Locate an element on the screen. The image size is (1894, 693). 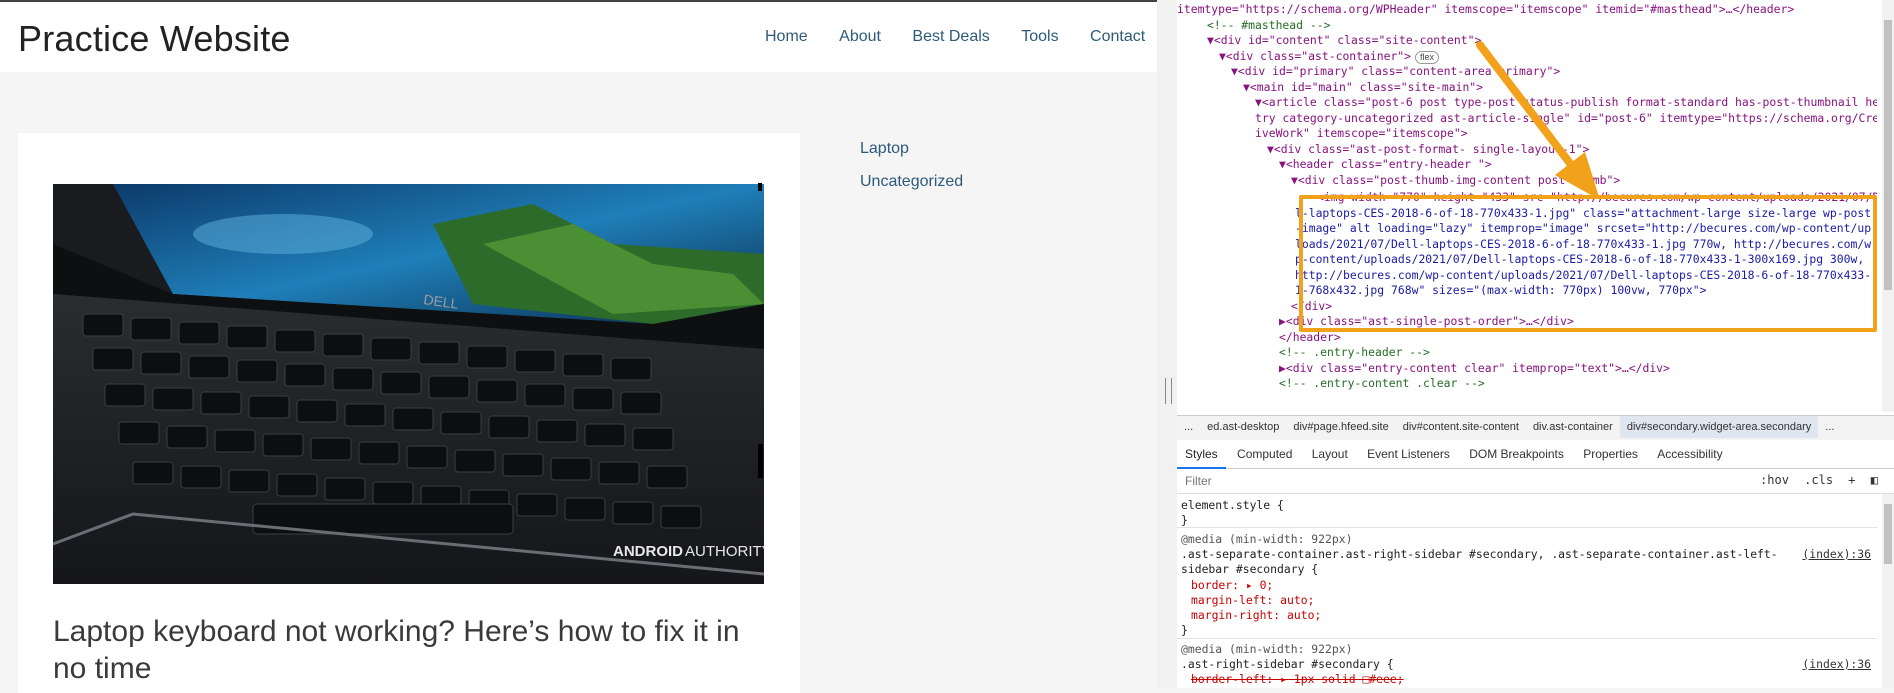
dom-node: ▼<div class="ast-container"> flex is located at coordinates (1329, 56).